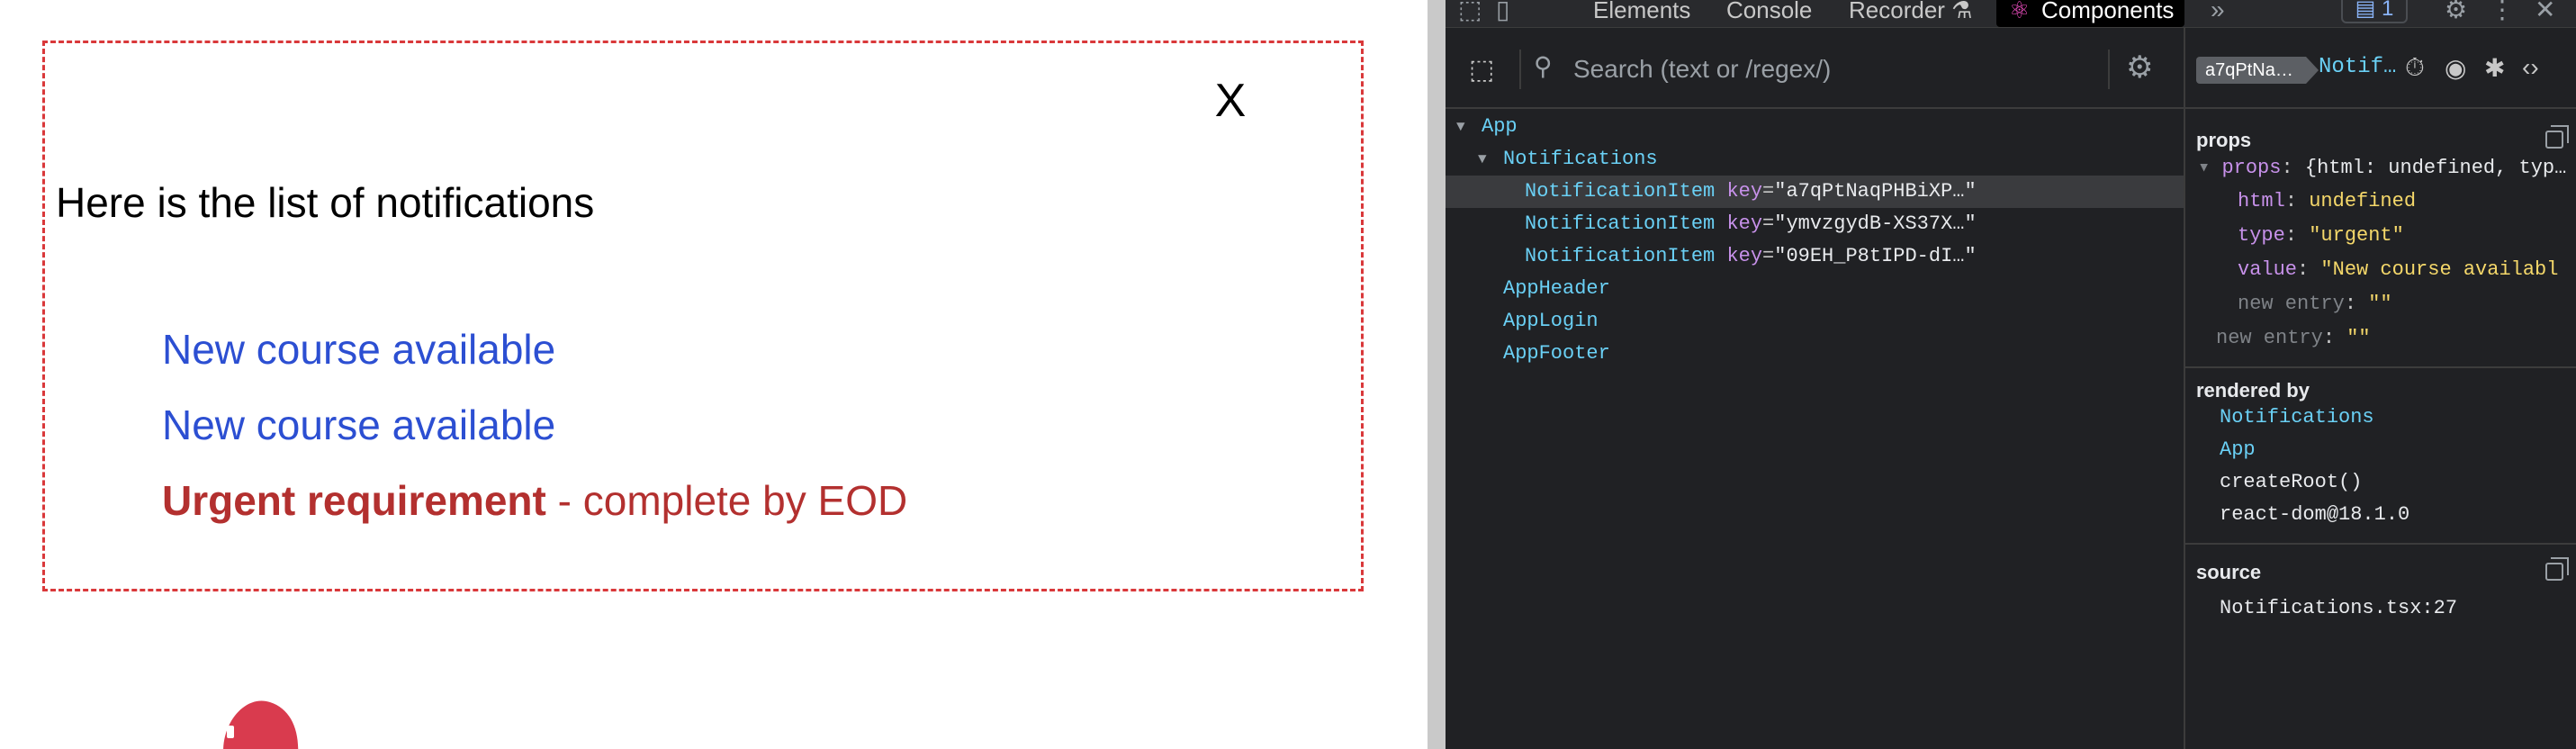 Image resolution: width=2576 pixels, height=749 pixels. I want to click on device-toolbar-icon: ▯, so click(1502, 13).